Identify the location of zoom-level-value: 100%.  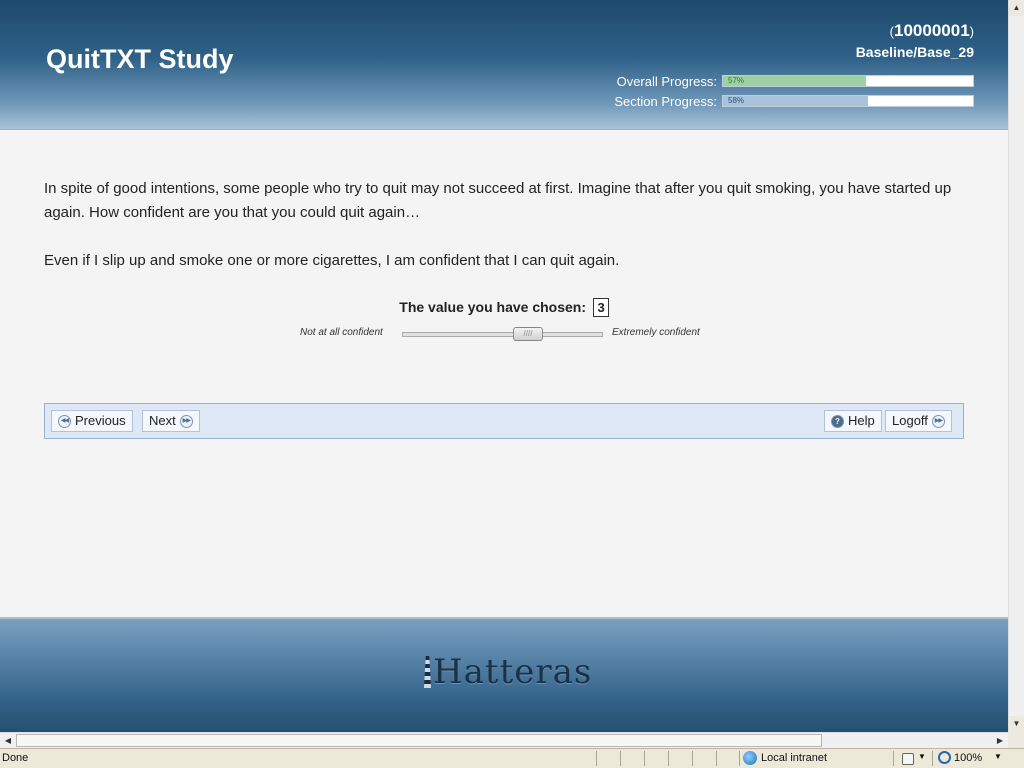
(968, 757).